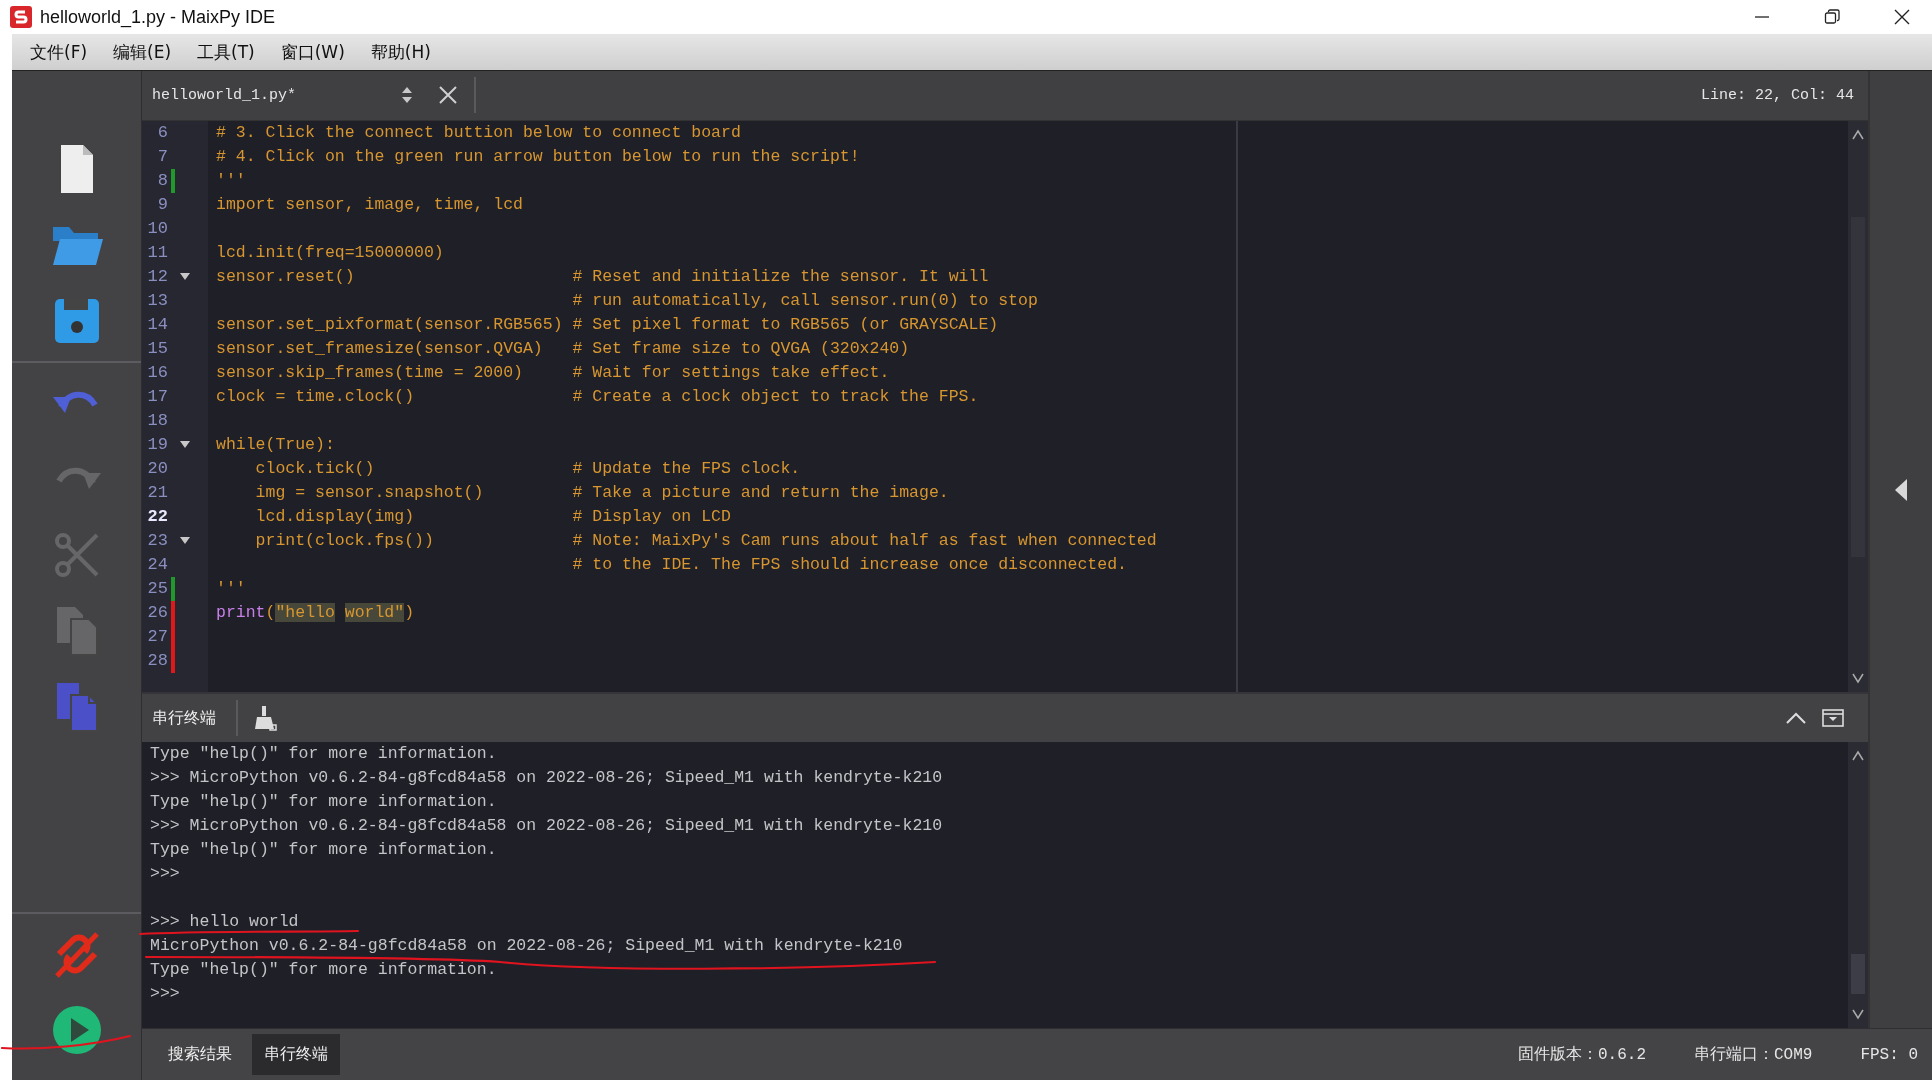 The width and height of the screenshot is (1932, 1080). Describe the element at coordinates (330, 252) in the screenshot. I see `code-line: lcd.init(freq=15000000)` at that location.